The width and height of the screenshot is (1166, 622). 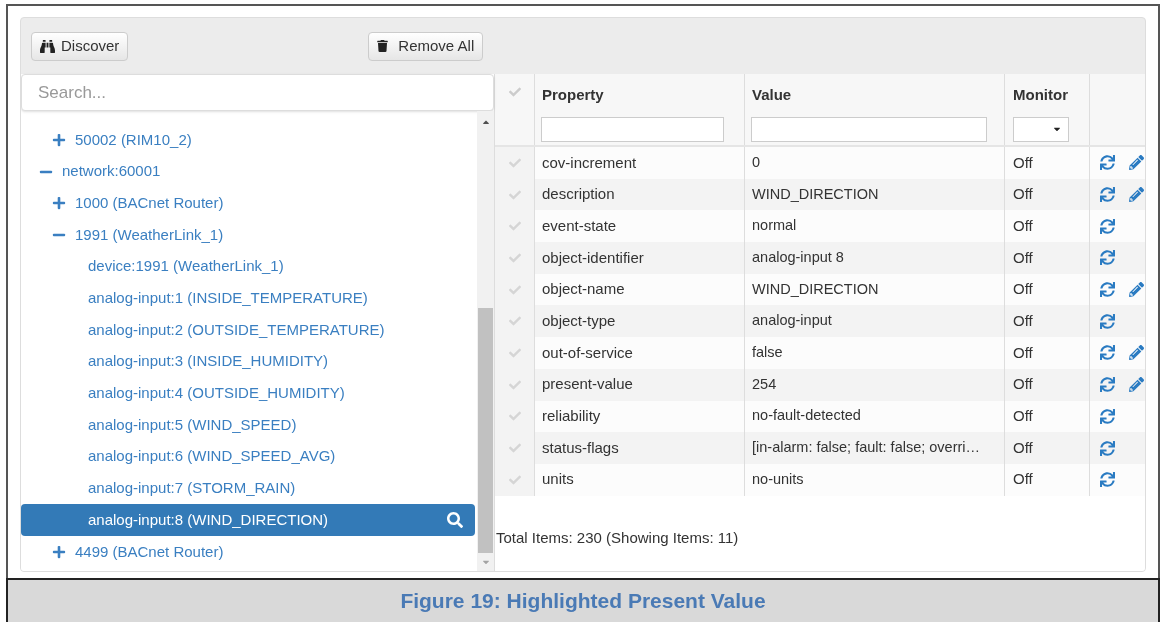 What do you see at coordinates (756, 162) in the screenshot?
I see `table-cell-text: 0` at bounding box center [756, 162].